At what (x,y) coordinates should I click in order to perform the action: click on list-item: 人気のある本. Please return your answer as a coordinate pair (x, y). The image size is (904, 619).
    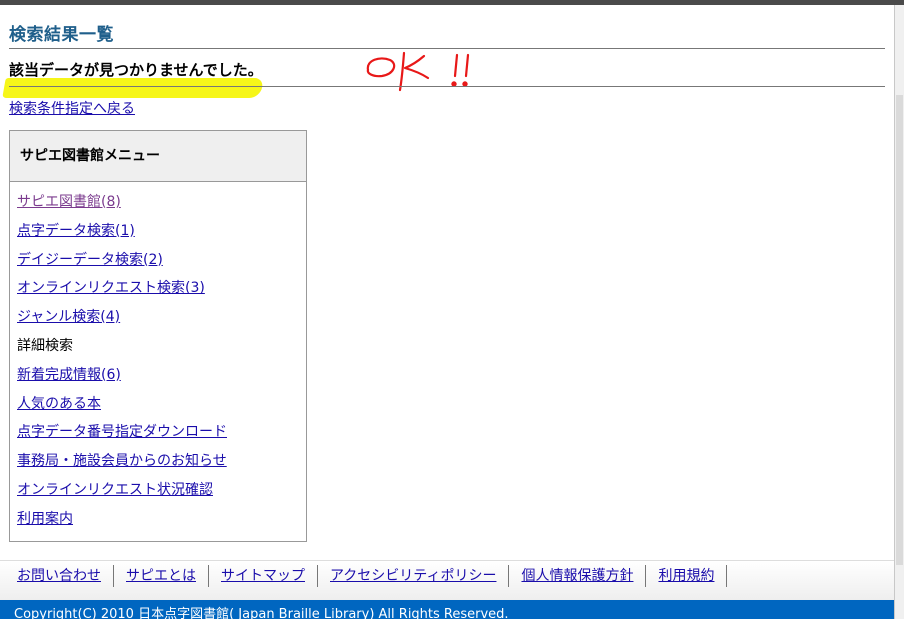
    Looking at the image, I should click on (161, 408).